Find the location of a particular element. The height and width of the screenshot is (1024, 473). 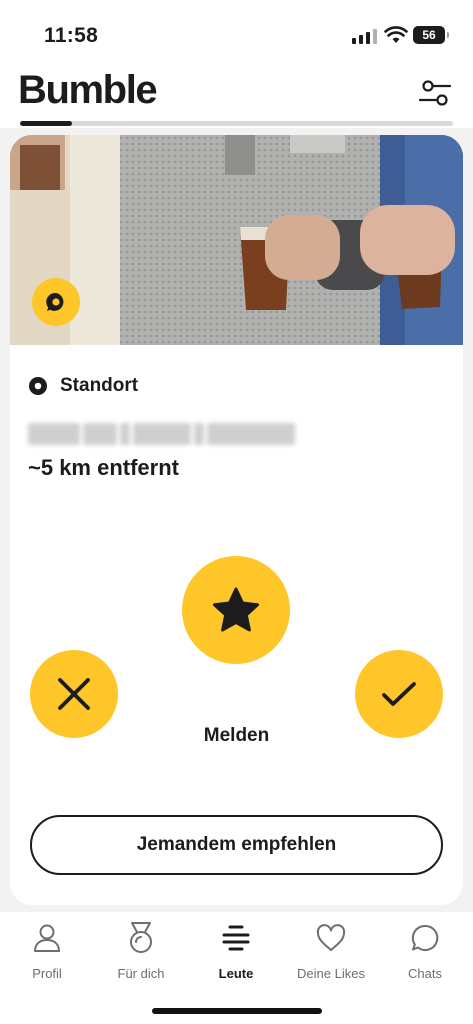

location-section-header: Standort is located at coordinates (83, 386).